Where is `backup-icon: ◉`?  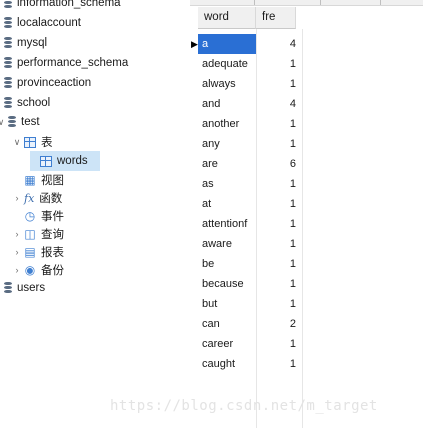 backup-icon: ◉ is located at coordinates (30, 270).